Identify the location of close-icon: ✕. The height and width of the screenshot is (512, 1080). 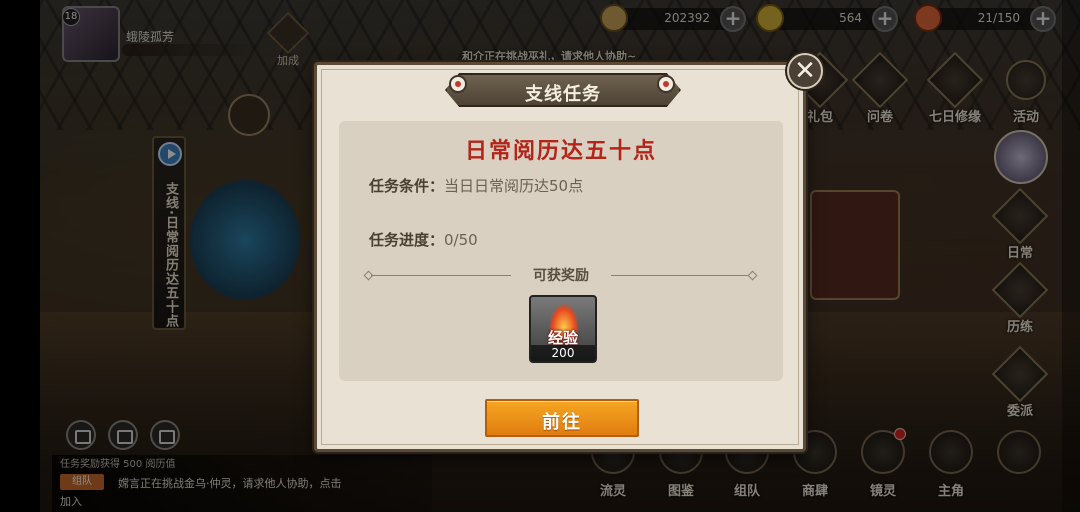
(805, 71).